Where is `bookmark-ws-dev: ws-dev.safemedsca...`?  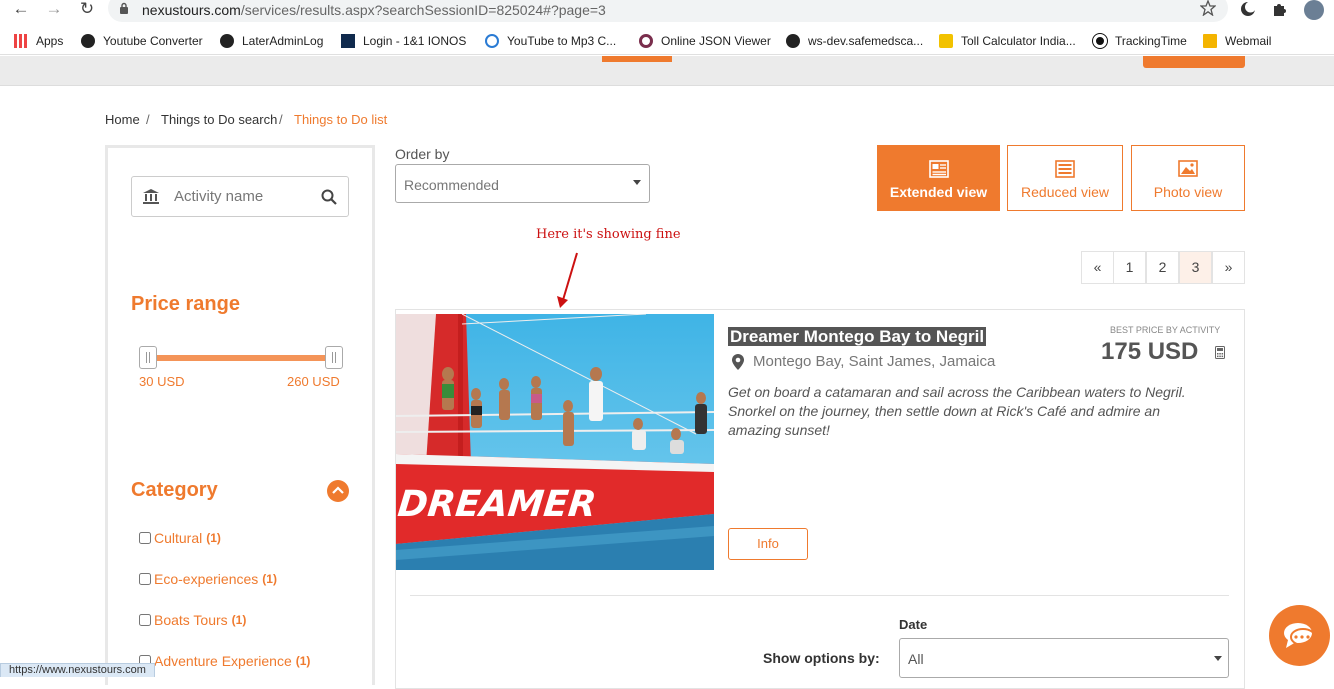
bookmark-ws-dev: ws-dev.safemedsca... is located at coordinates (854, 41).